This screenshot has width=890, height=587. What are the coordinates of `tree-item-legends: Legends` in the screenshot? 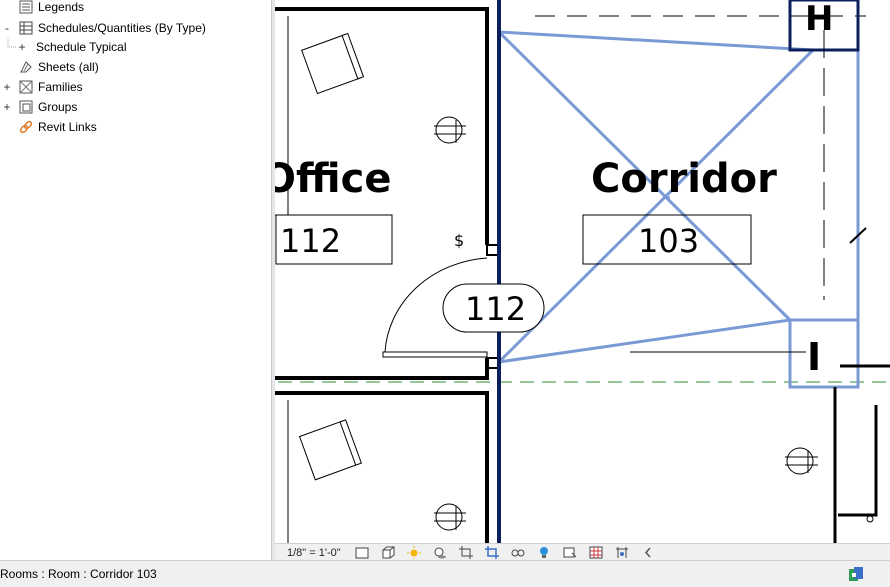 It's located at (51, 8).